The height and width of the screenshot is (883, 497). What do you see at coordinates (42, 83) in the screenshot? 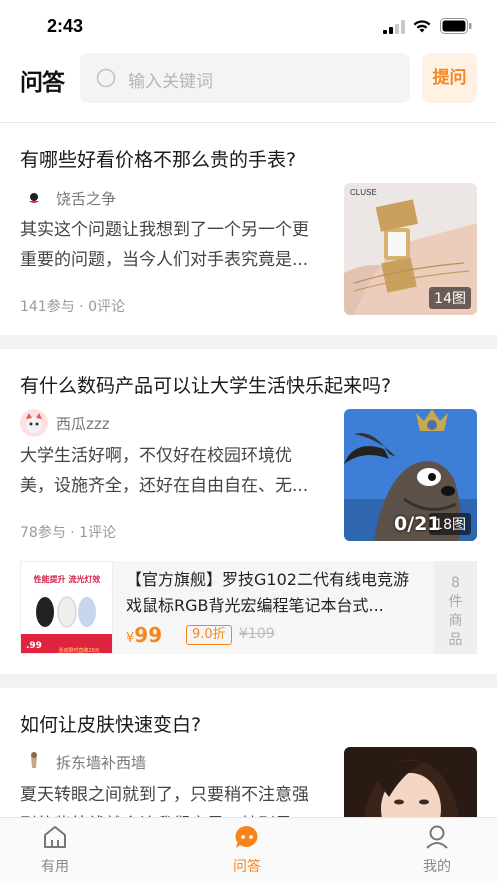
I see `app-logo: 问答` at bounding box center [42, 83].